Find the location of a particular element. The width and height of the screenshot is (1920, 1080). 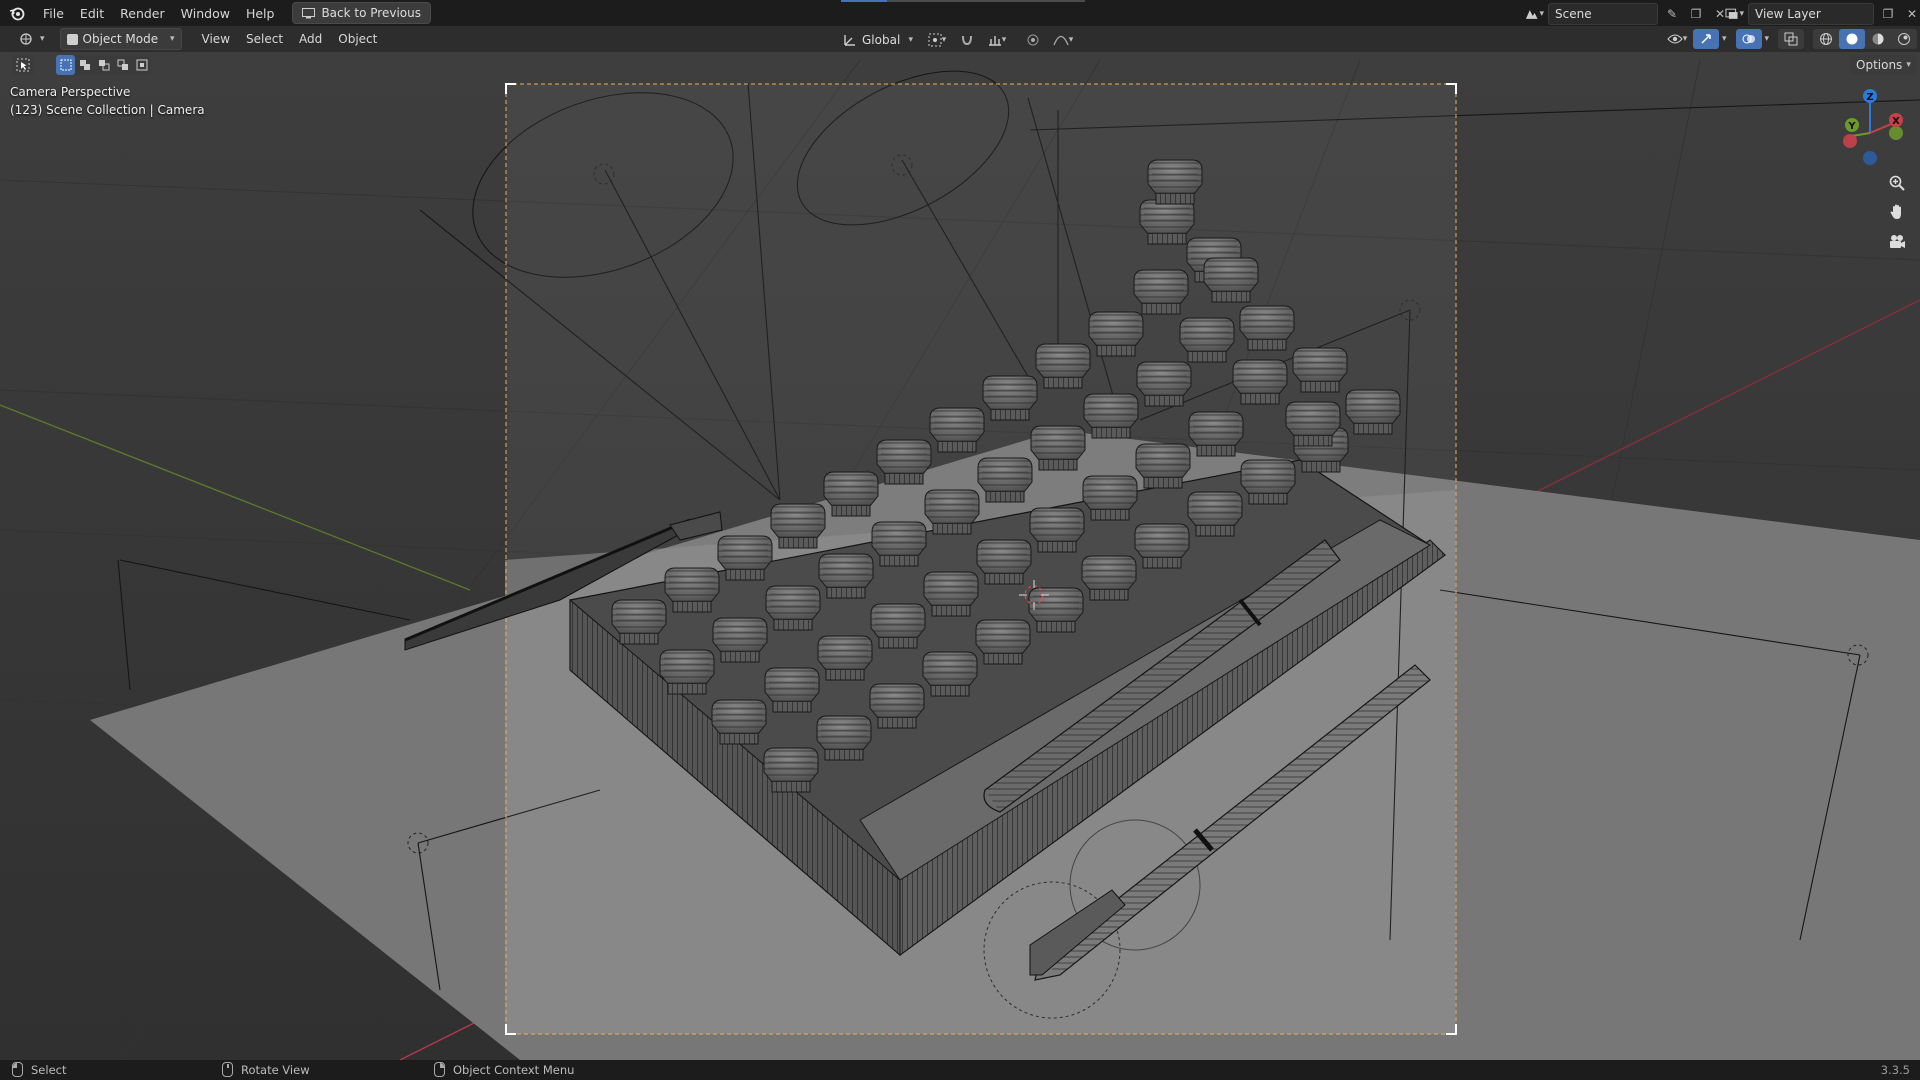

options-dropdown: Options ▾ is located at coordinates (1883, 65).